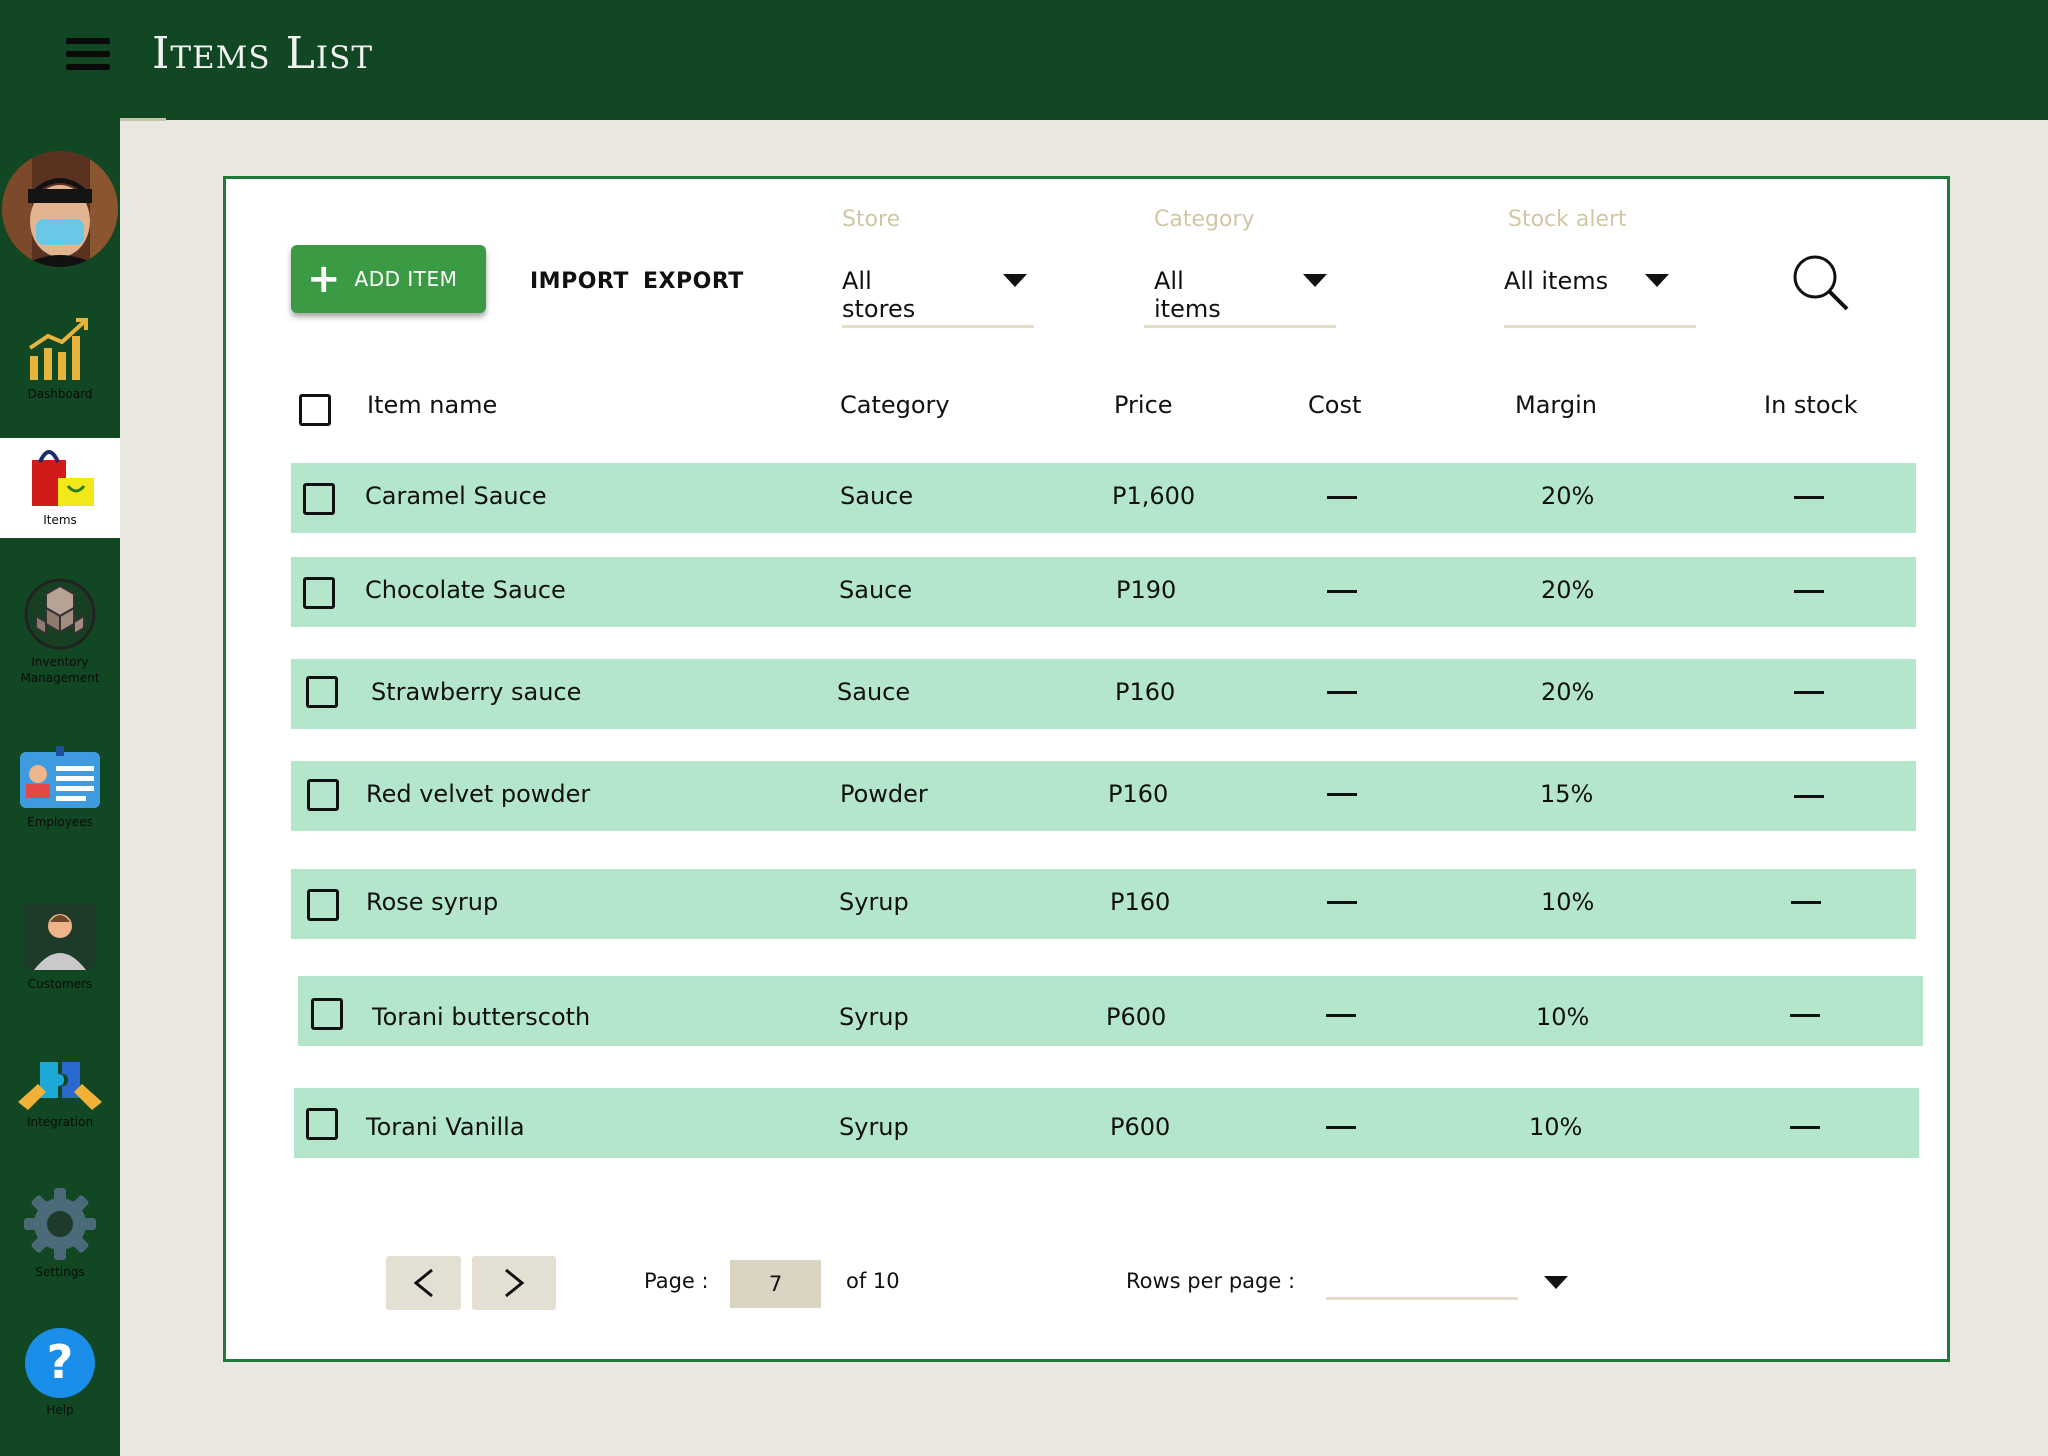 The height and width of the screenshot is (1456, 2048). Describe the element at coordinates (1103, 796) in the screenshot. I see `table-row: Red velvet powder Powder P160 15%` at that location.